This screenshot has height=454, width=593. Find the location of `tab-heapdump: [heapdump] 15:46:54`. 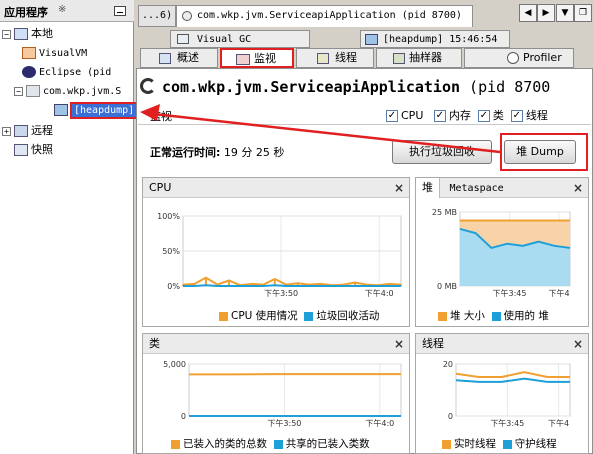

tab-heapdump: [heapdump] 15:46:54 is located at coordinates (435, 39).